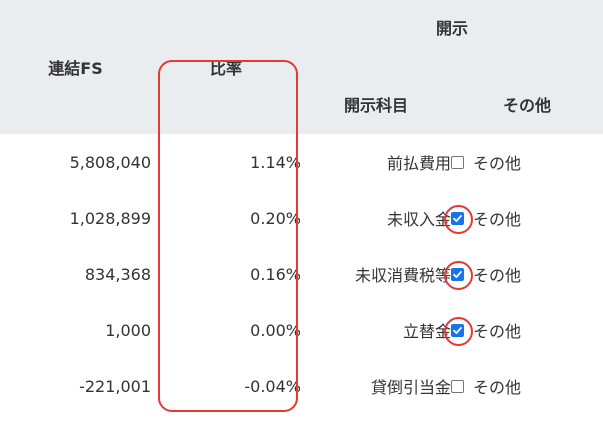 Image resolution: width=603 pixels, height=421 pixels. Describe the element at coordinates (418, 219) in the screenshot. I see `disclosure-item: 未収入金` at that location.